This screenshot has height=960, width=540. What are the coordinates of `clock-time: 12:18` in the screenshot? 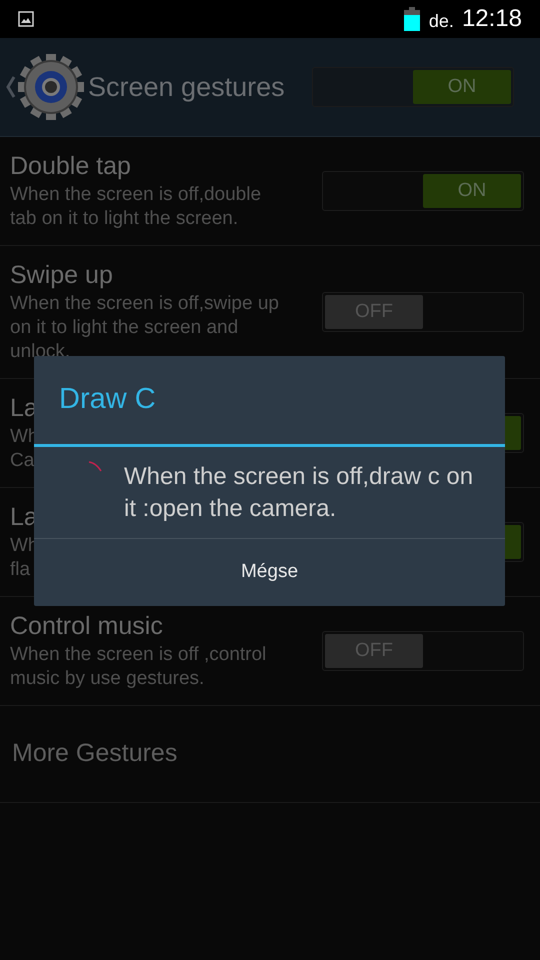 It's located at (492, 19).